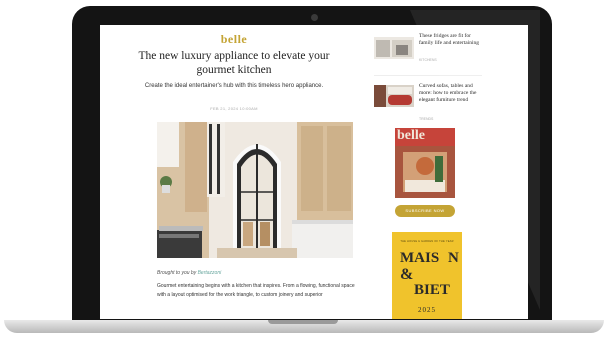 This screenshot has height=338, width=607. What do you see at coordinates (234, 39) in the screenshot?
I see `site-logo: belle` at bounding box center [234, 39].